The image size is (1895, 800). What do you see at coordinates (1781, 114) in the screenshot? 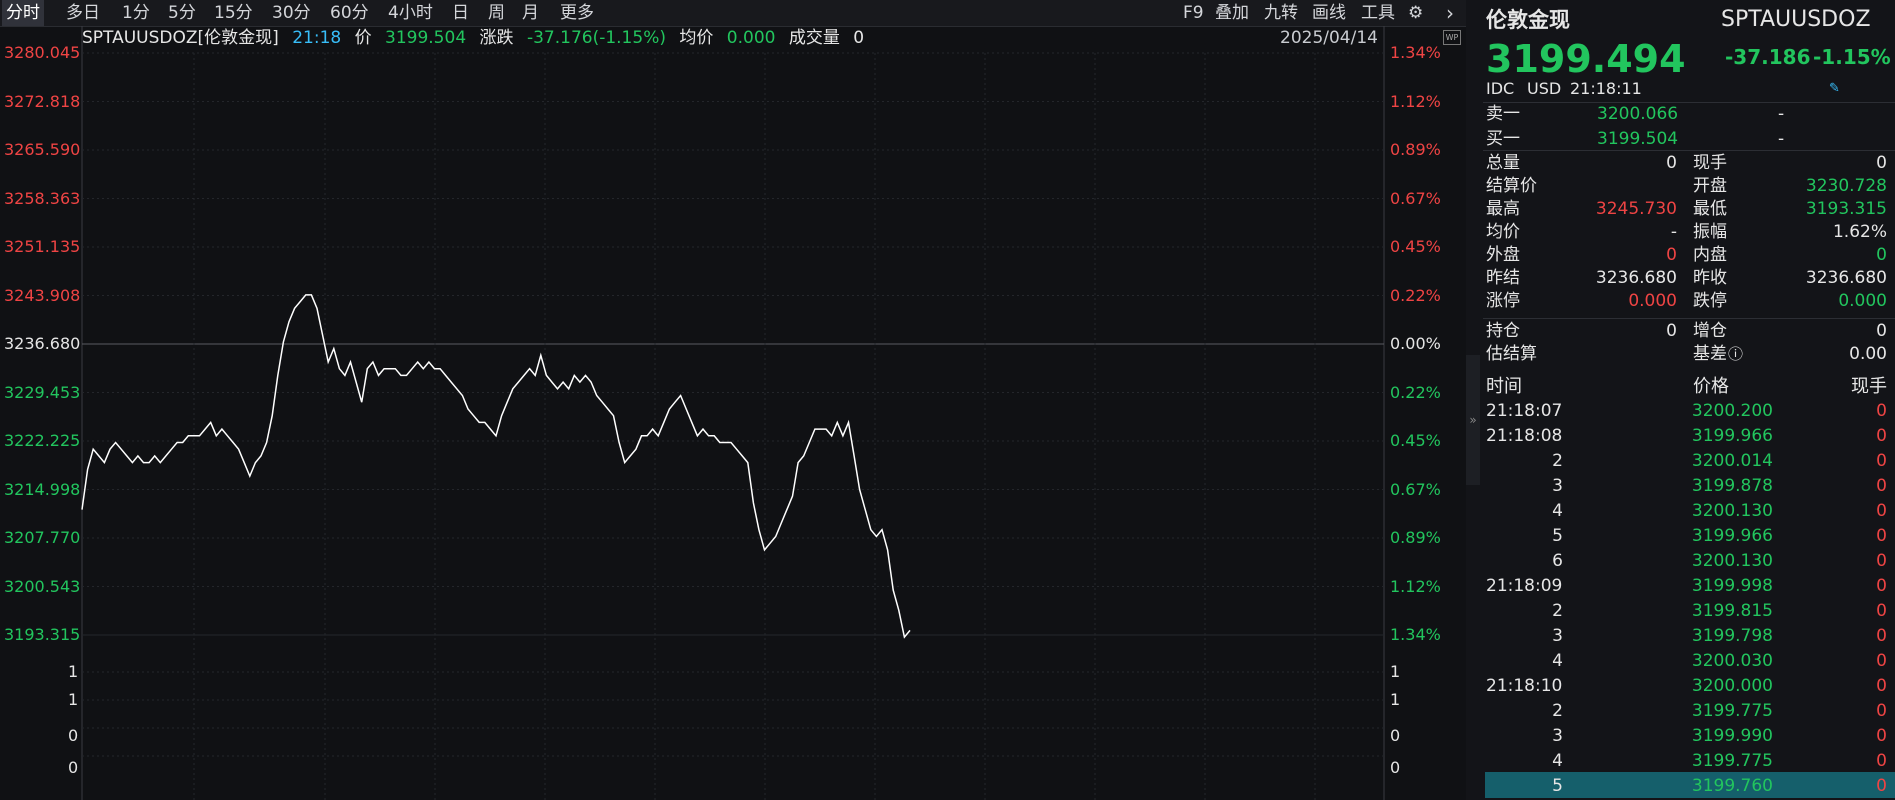
I see `sell1-volume: -` at bounding box center [1781, 114].